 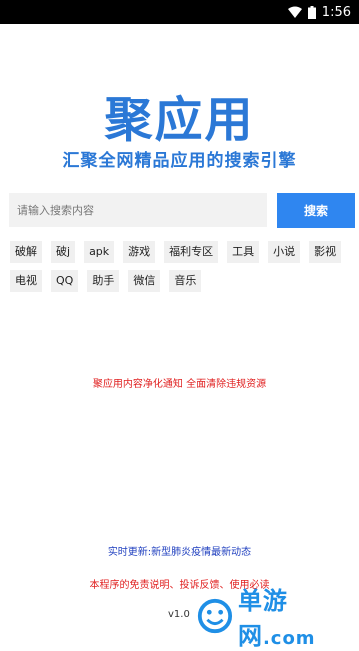 I want to click on tag-row-2: 电视 QQ 助手 微信 音乐, so click(x=106, y=281).